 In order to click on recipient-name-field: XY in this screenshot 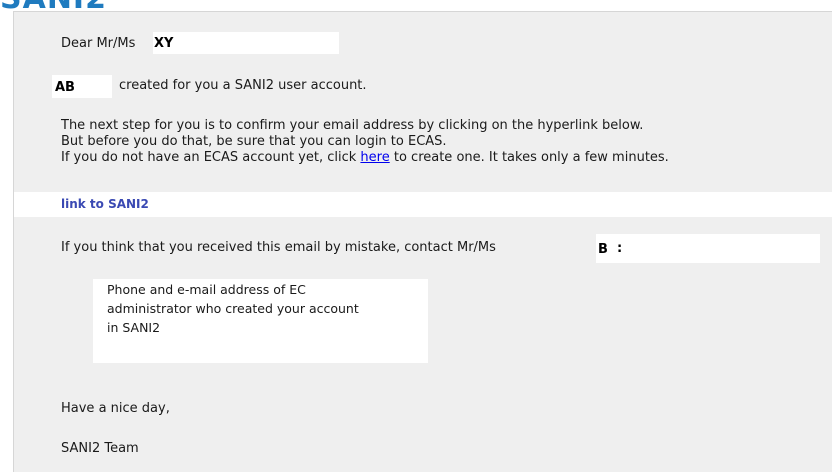, I will do `click(246, 43)`.